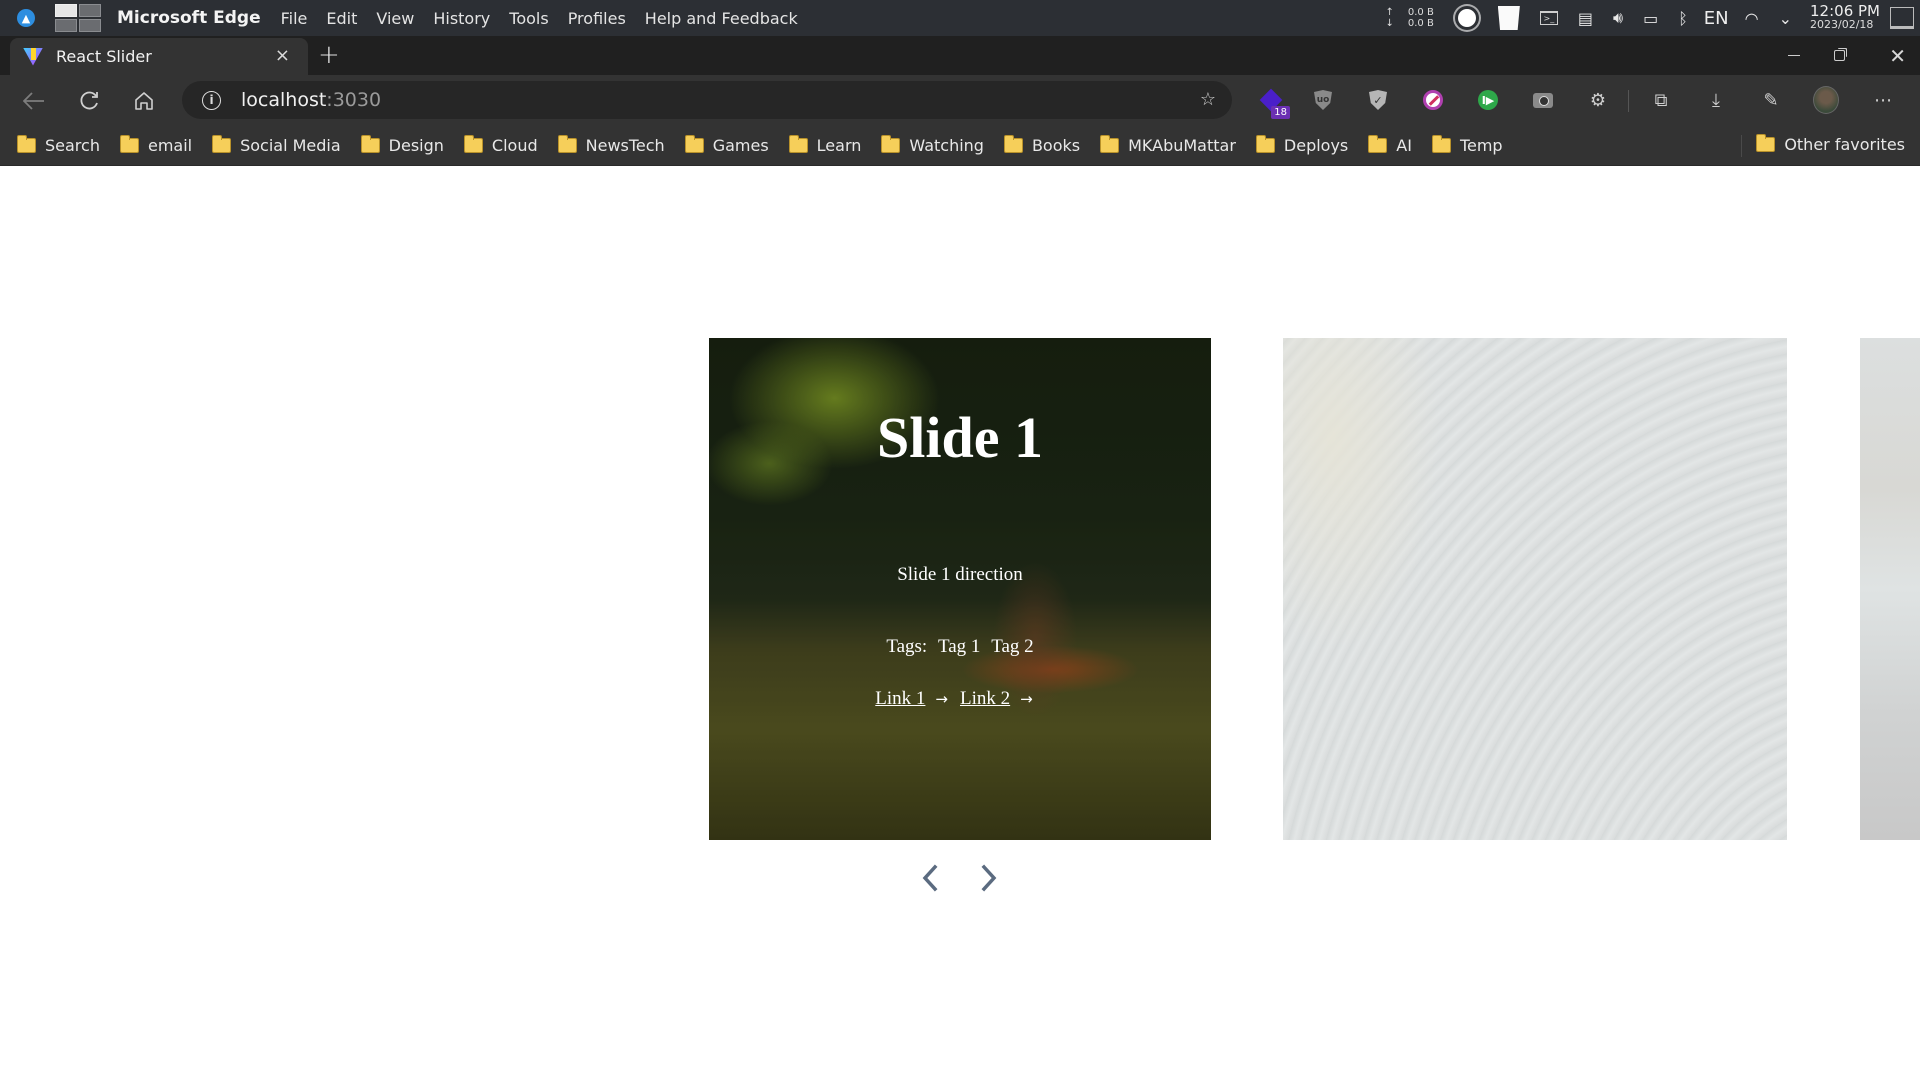  Describe the element at coordinates (1844, 144) in the screenshot. I see `other-favorites-label: Other favorites` at that location.